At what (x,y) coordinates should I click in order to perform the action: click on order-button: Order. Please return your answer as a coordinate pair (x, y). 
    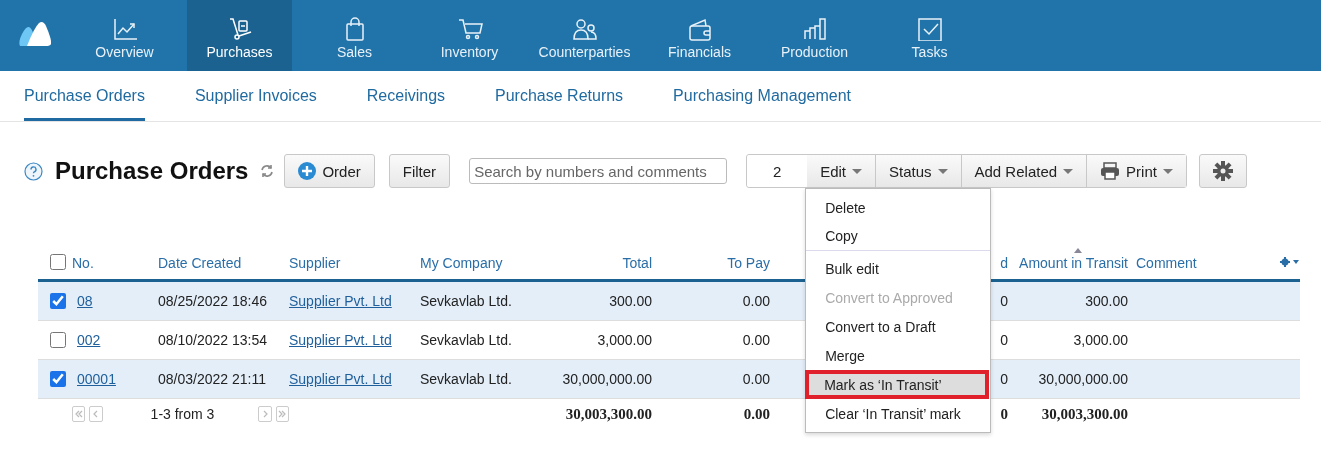
    Looking at the image, I should click on (329, 171).